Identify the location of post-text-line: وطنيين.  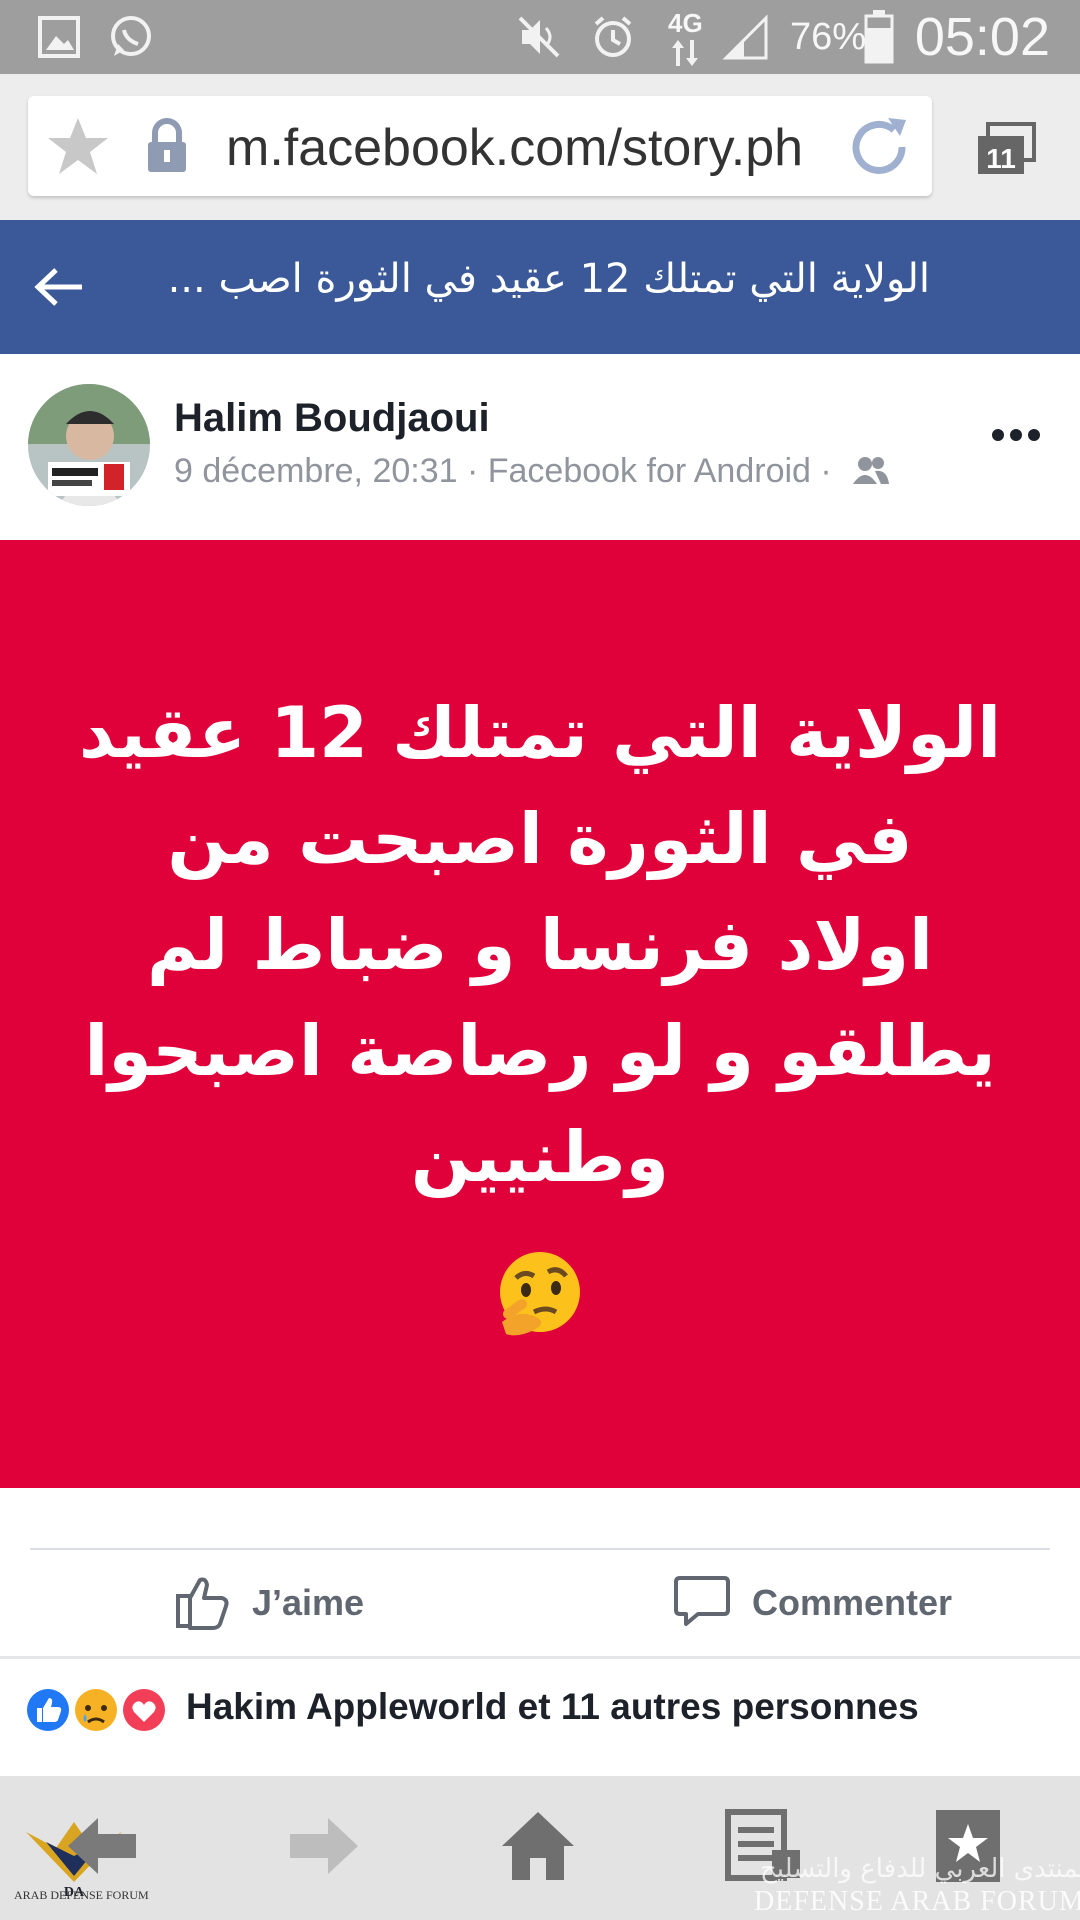
(540, 1157).